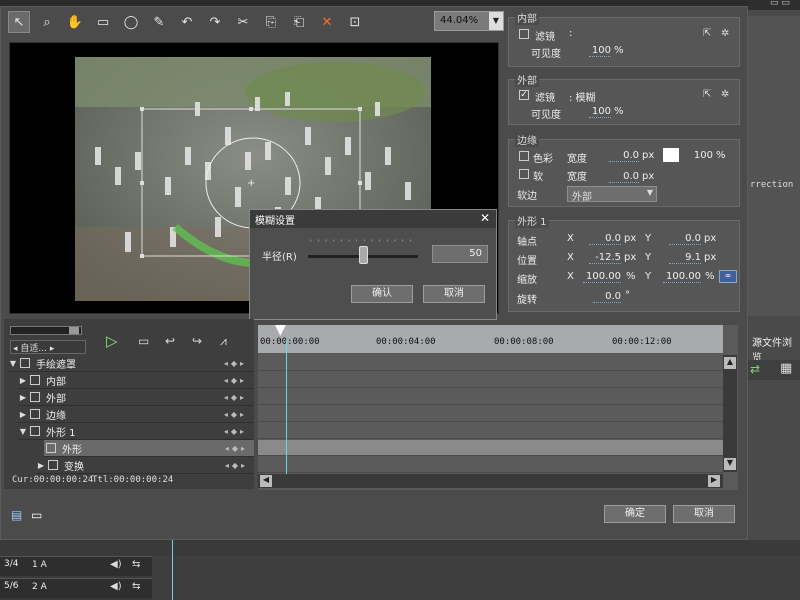 The height and width of the screenshot is (600, 800). I want to click on anchor-x-value: 0.0, so click(605, 239).